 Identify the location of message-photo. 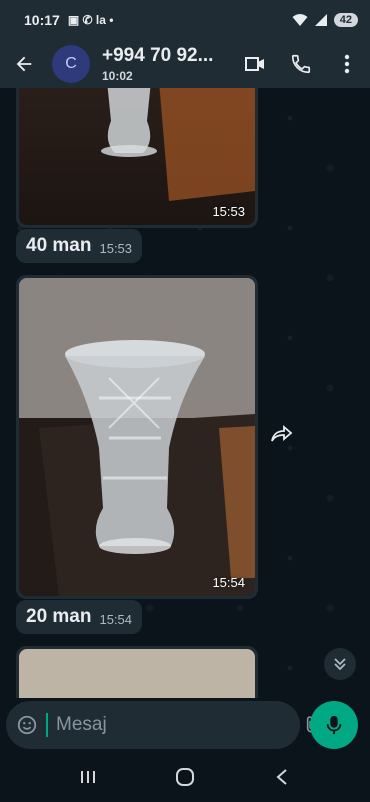
(137, 673).